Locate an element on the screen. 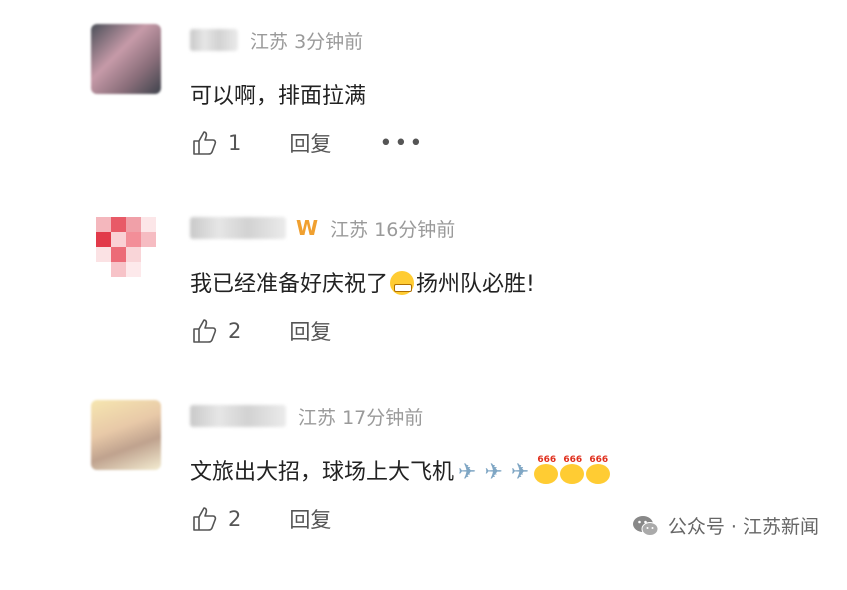  watermark: 公众号 · 江苏新闻 is located at coordinates (725, 525).